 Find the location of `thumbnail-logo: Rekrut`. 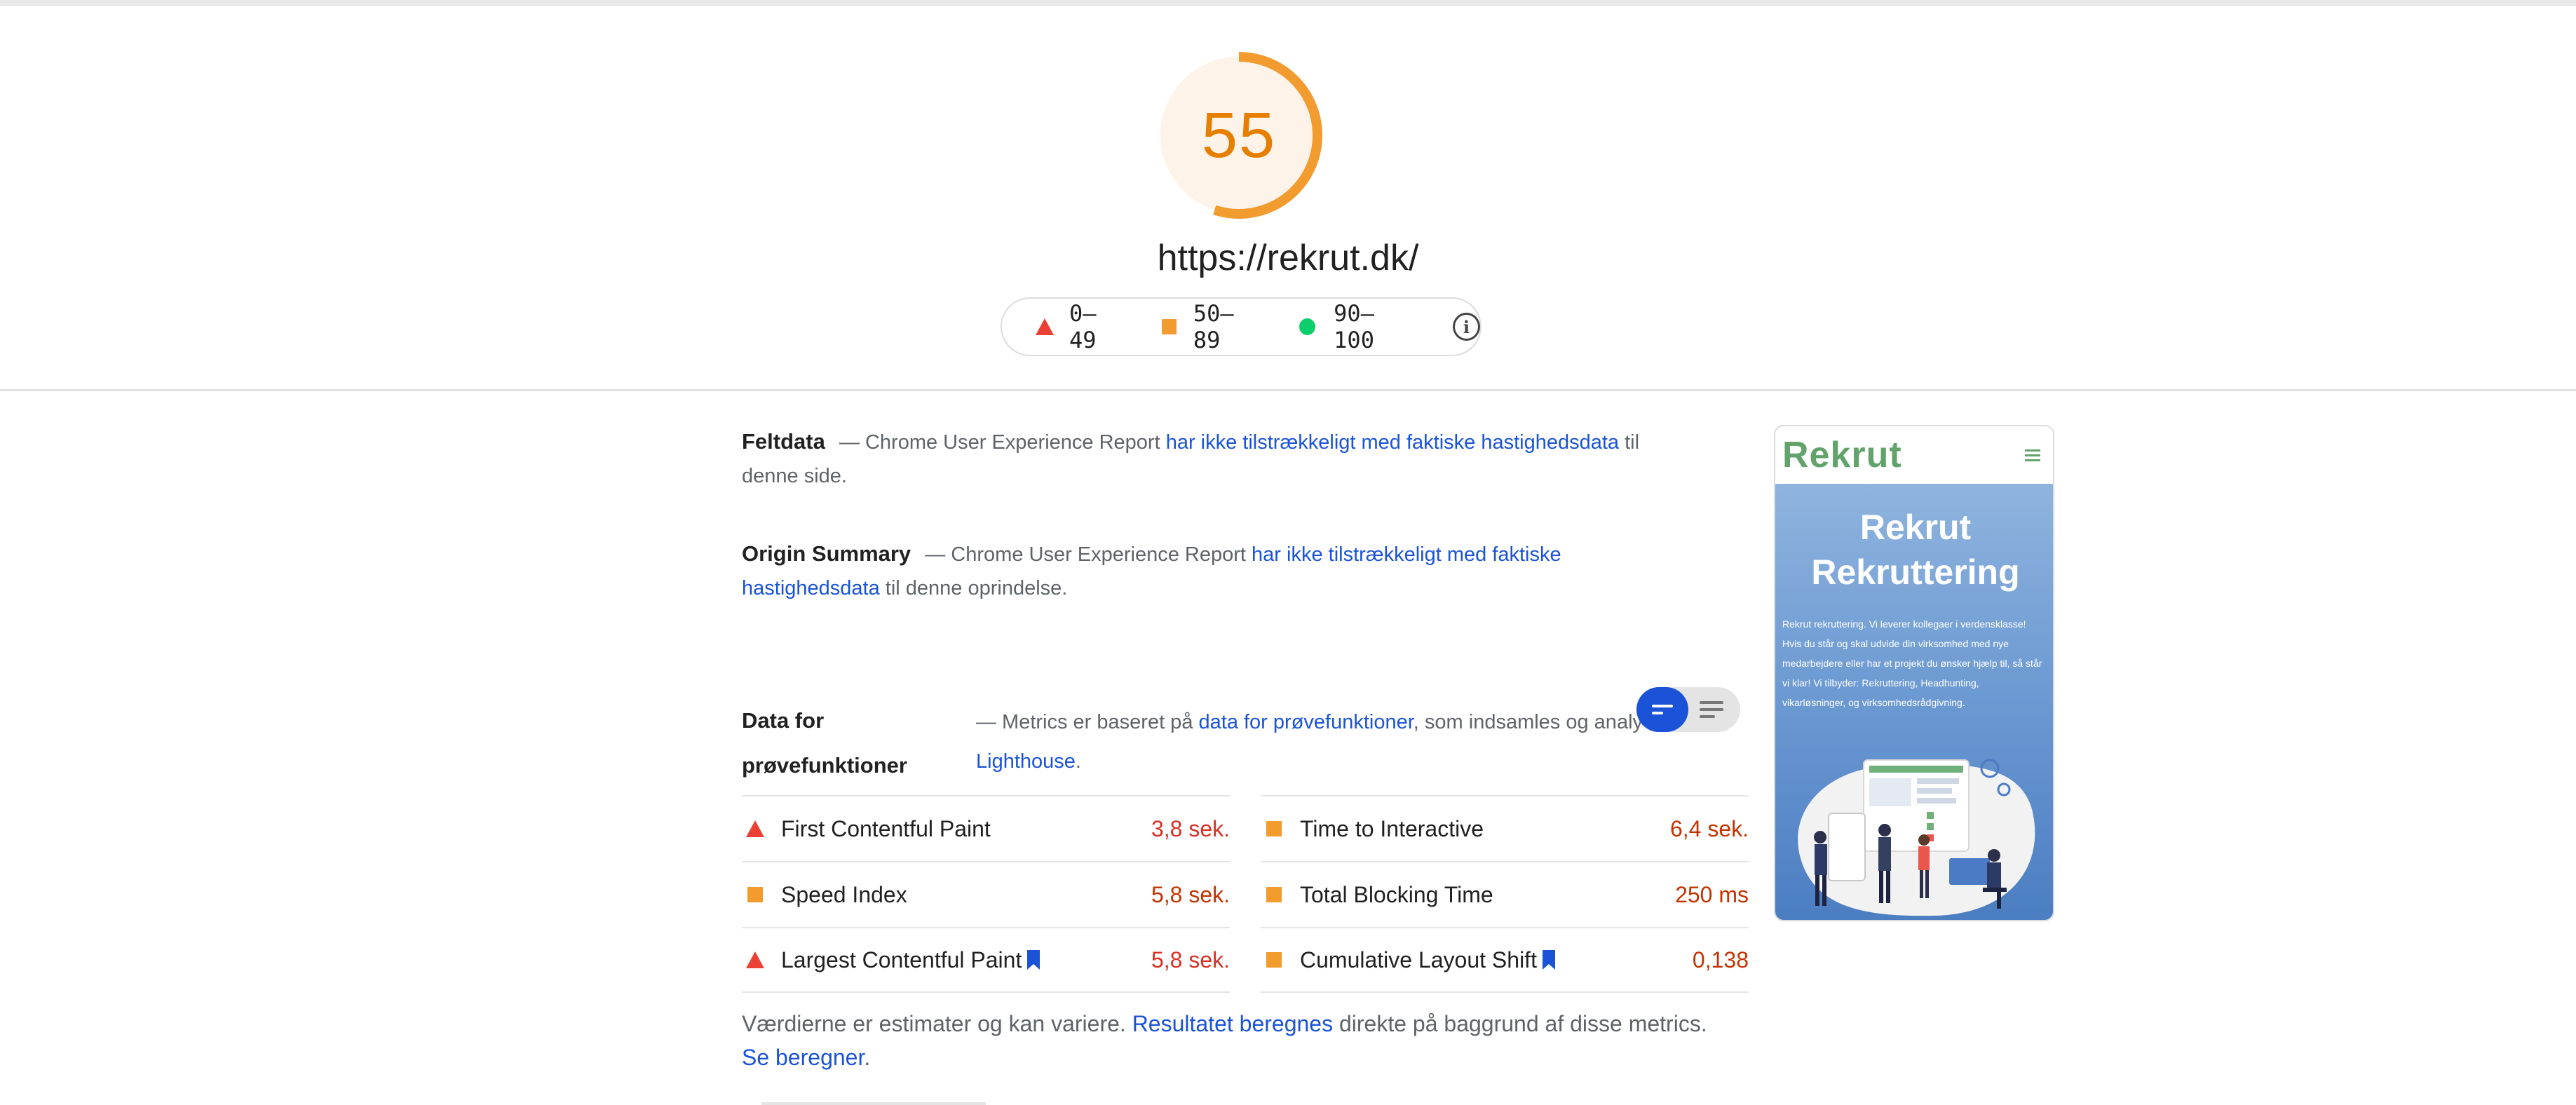

thumbnail-logo: Rekrut is located at coordinates (1842, 455).